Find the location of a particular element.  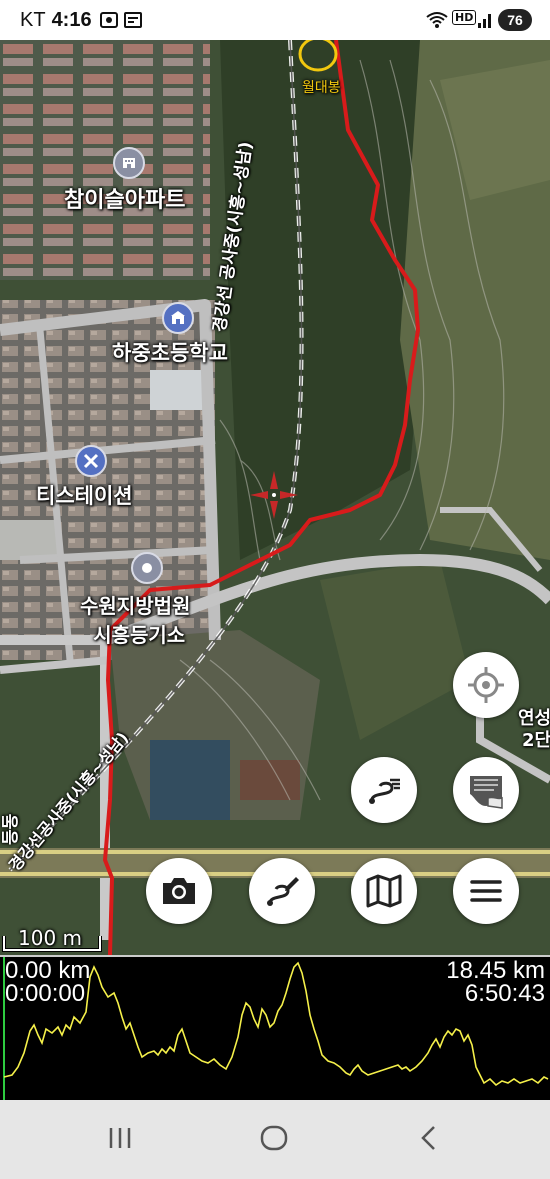

back-icon is located at coordinates (430, 1138).